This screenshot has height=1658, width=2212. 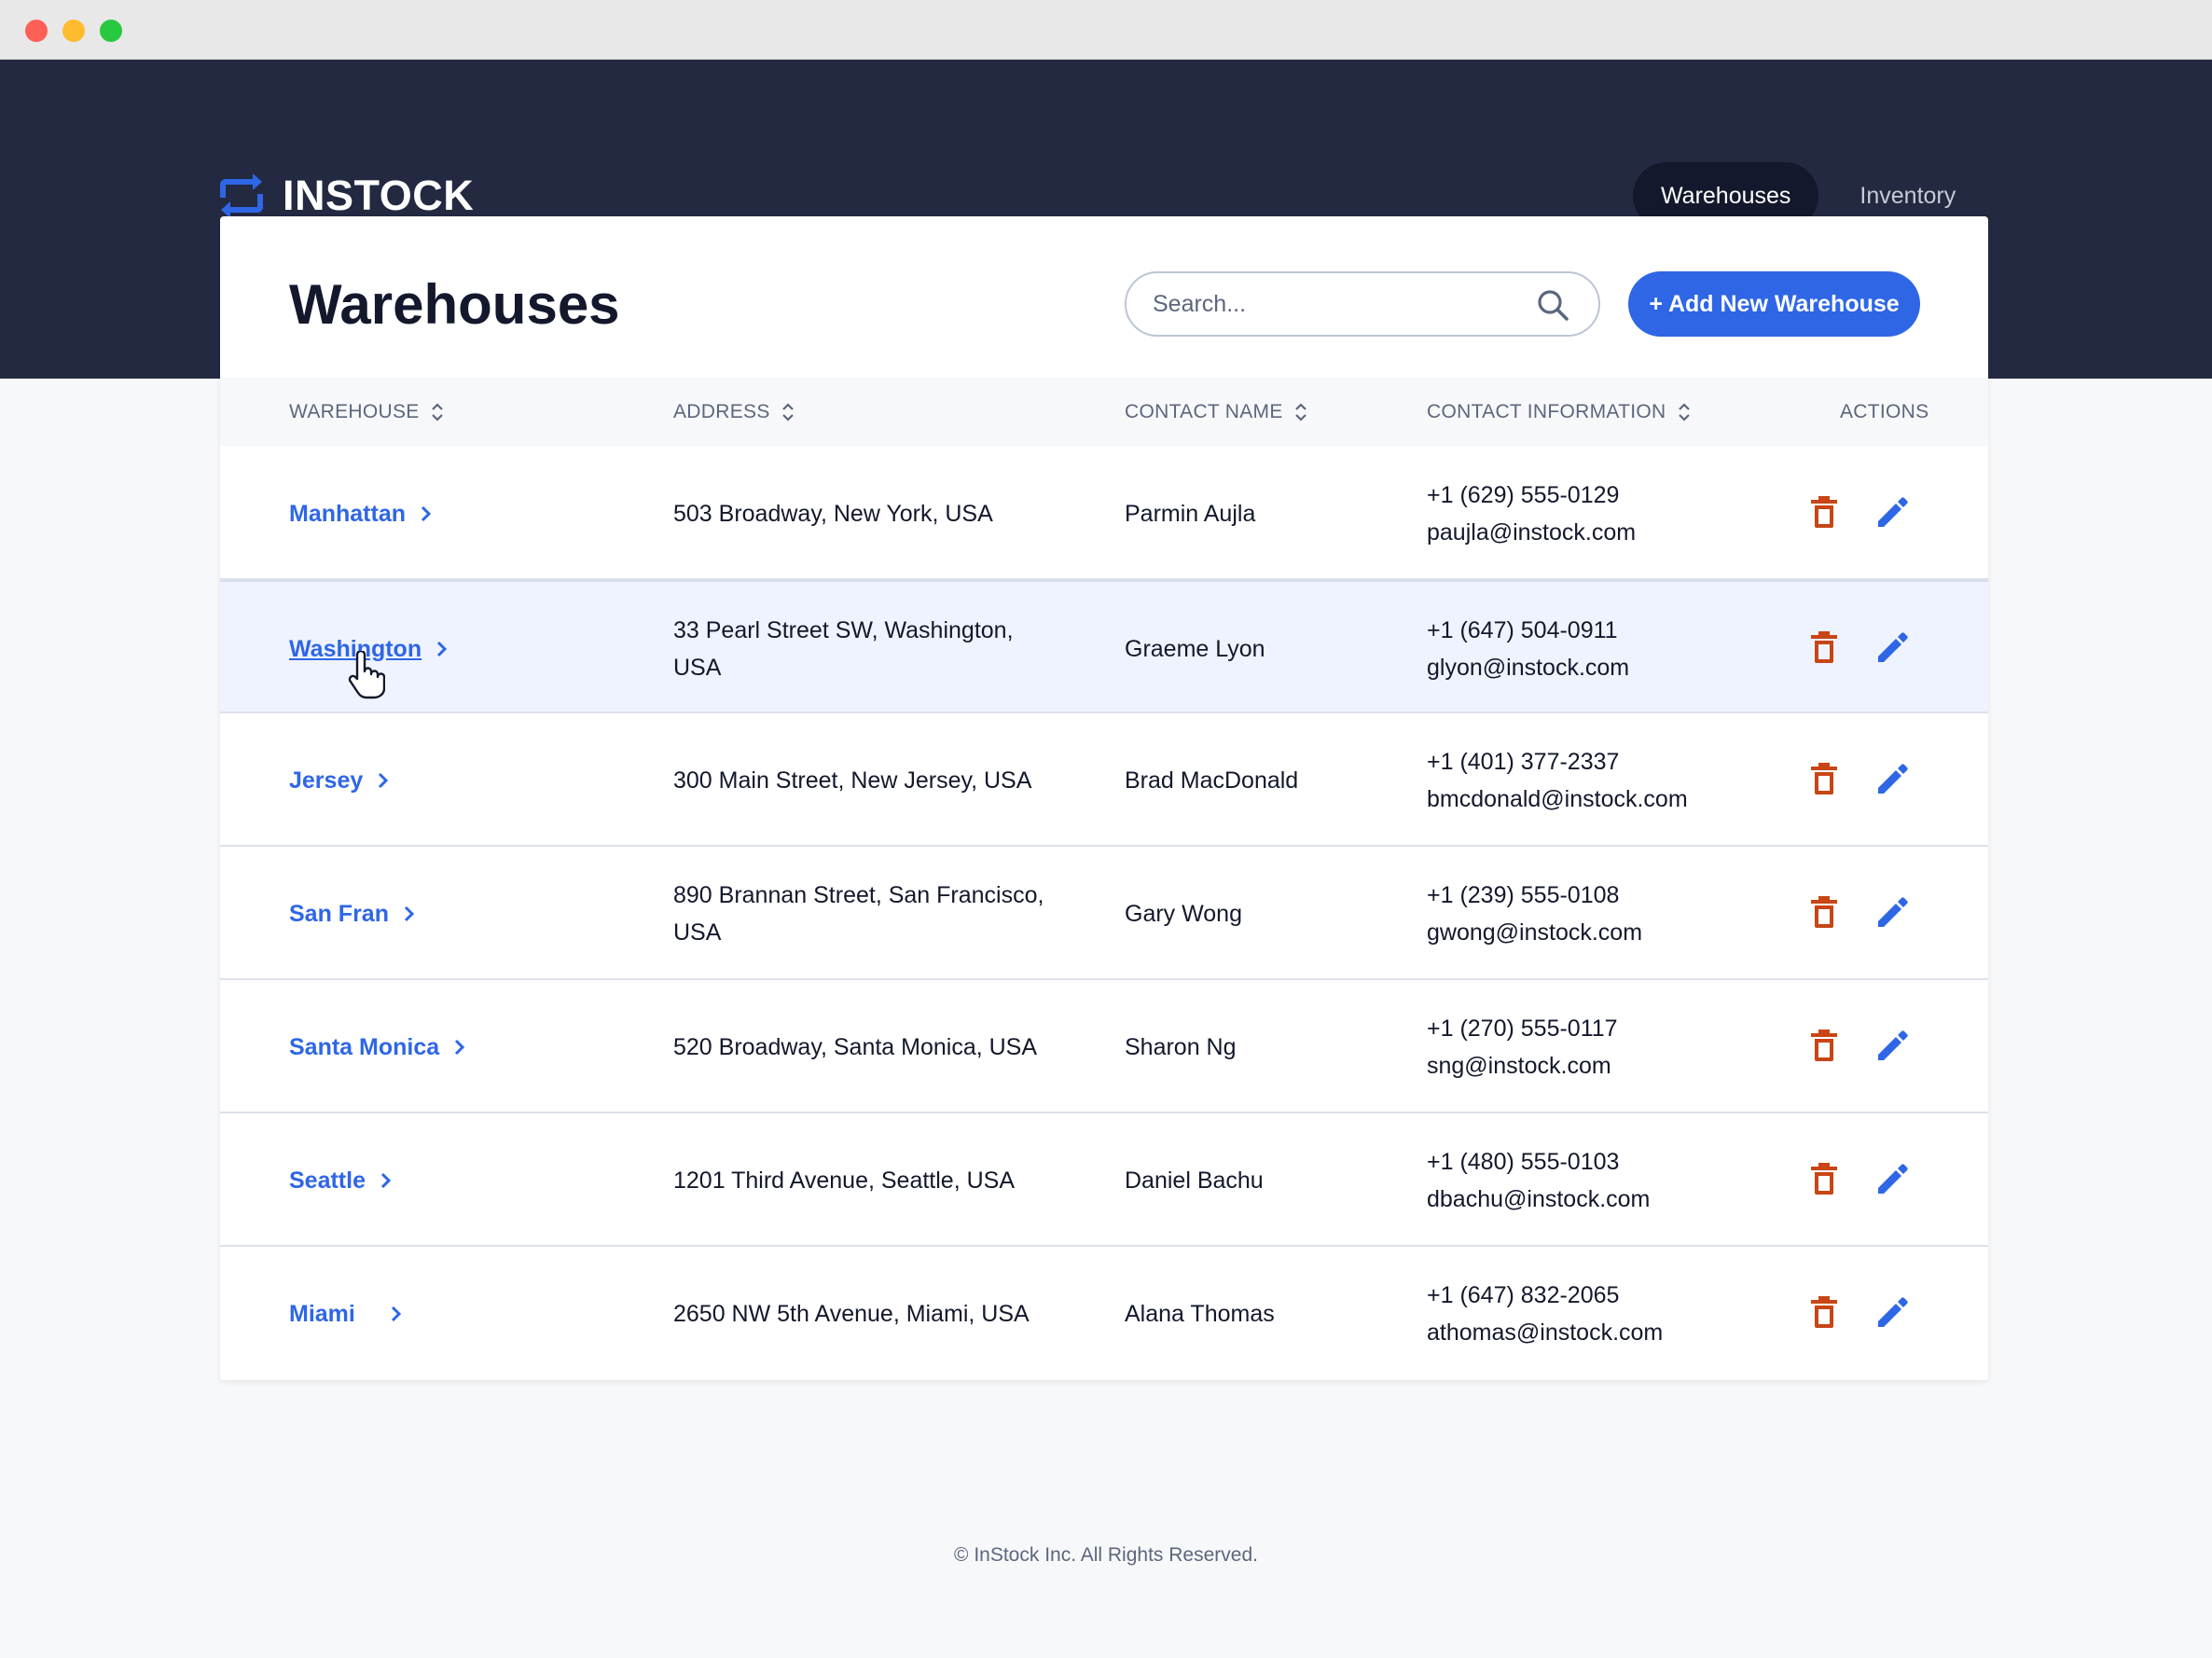 What do you see at coordinates (1538, 1180) in the screenshot?
I see `contact-info-cell: +1 (480) 555-0103 dbachu@instock.com` at bounding box center [1538, 1180].